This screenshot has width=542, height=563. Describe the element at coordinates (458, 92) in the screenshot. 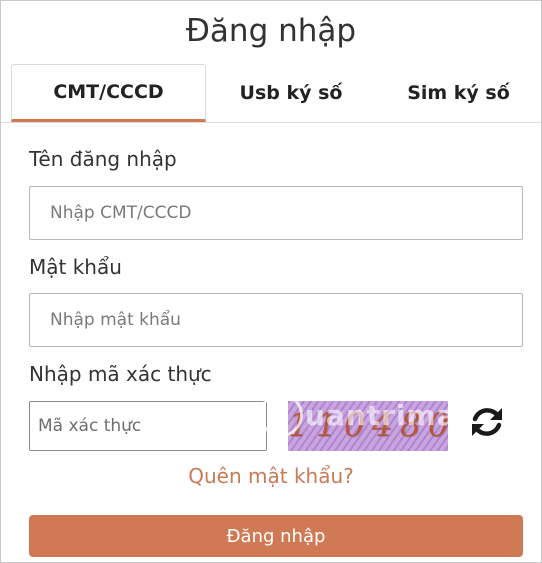

I see `tab-sim-ky-so: Sim ký số` at that location.